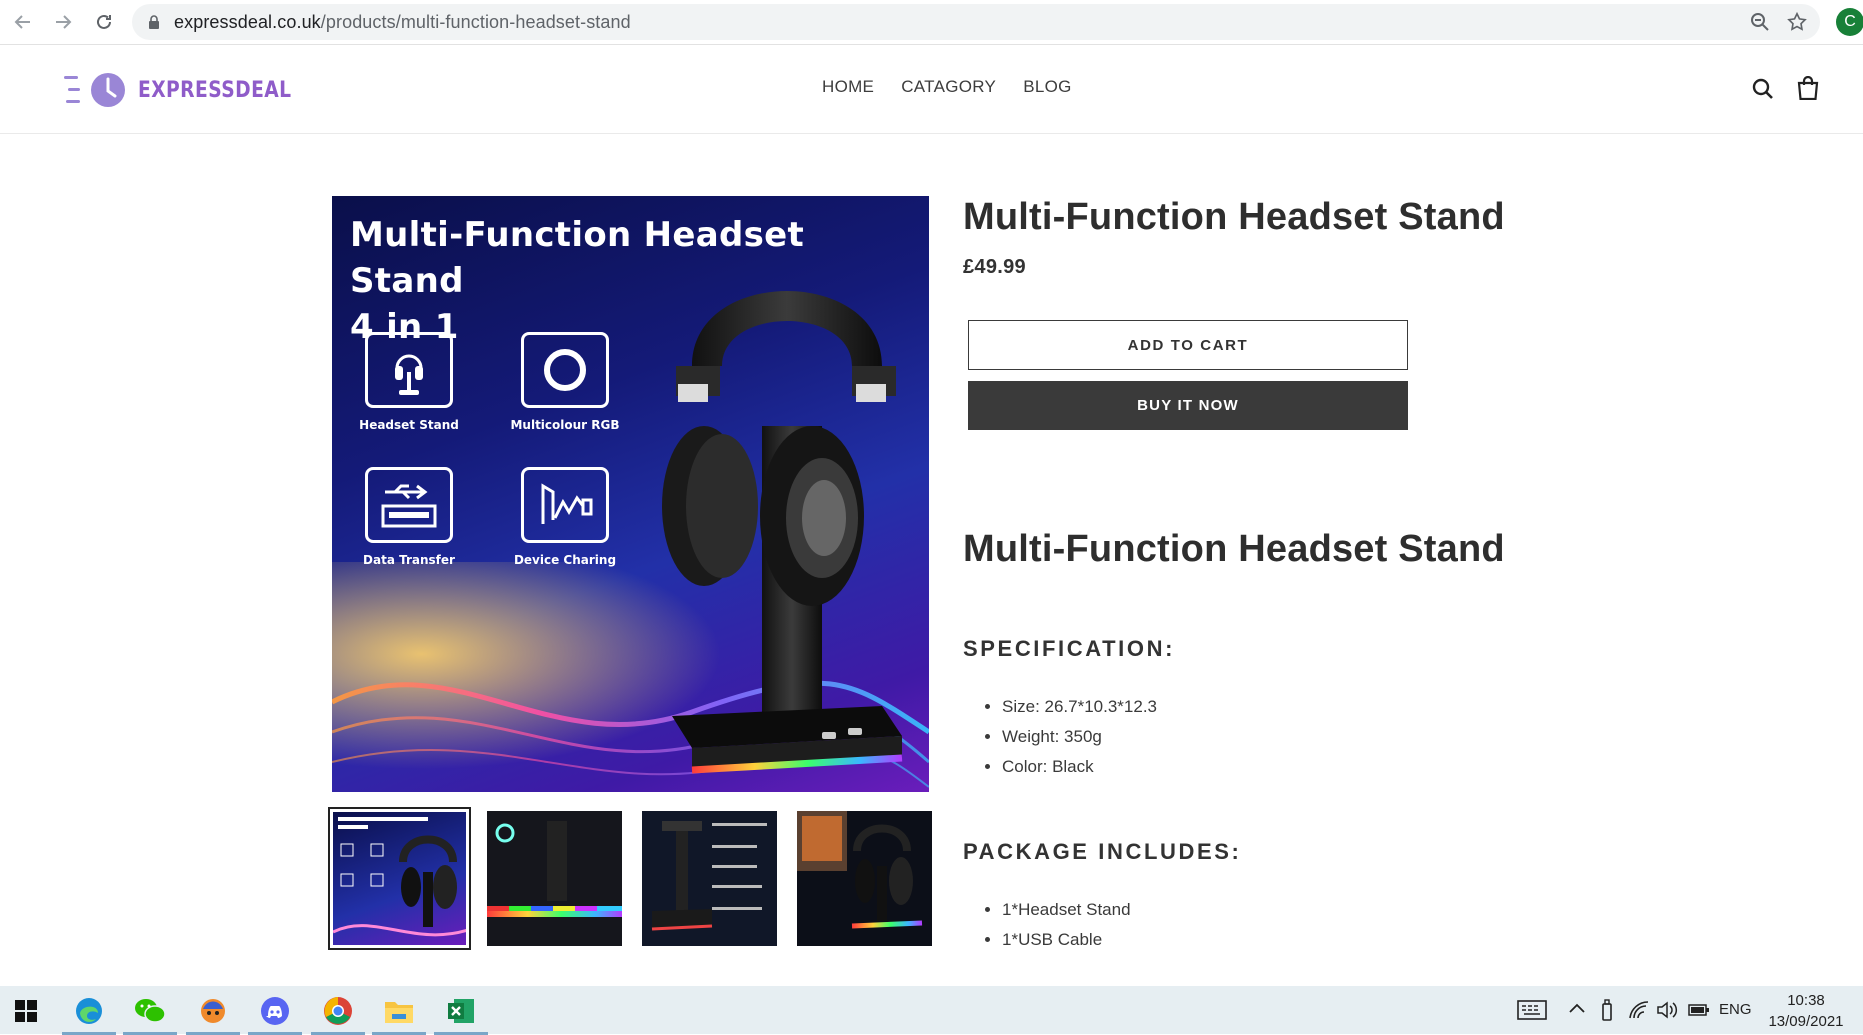 The image size is (1863, 1035). I want to click on profile-avatar: C, so click(1849, 22).